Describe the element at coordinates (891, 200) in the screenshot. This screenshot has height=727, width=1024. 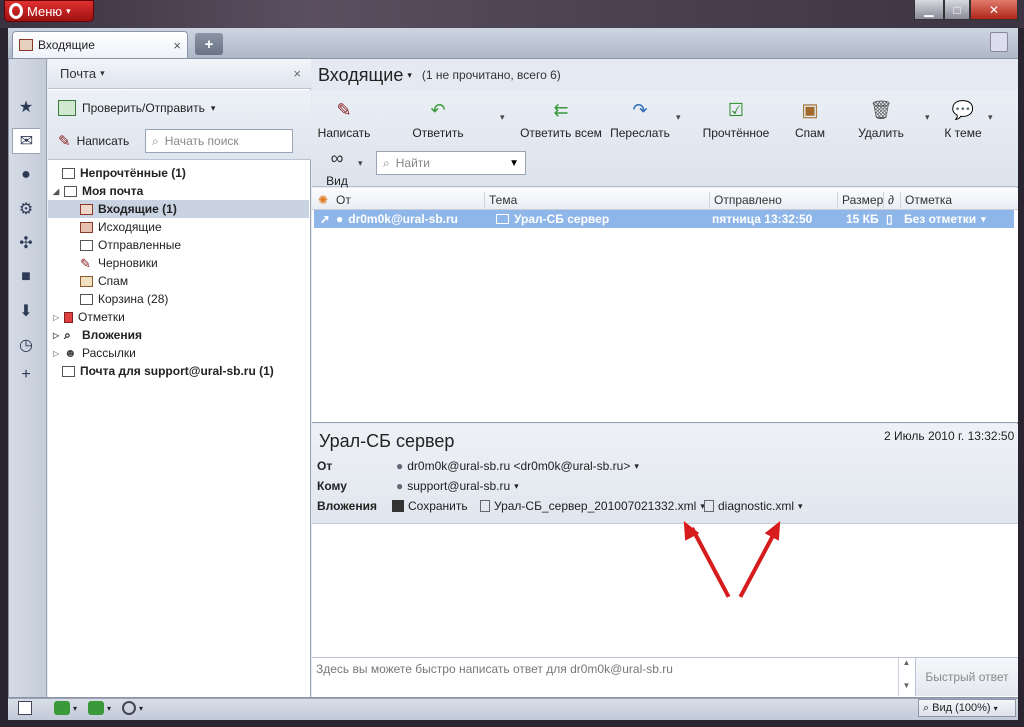
I see `column-attachment-icon: ∂` at that location.